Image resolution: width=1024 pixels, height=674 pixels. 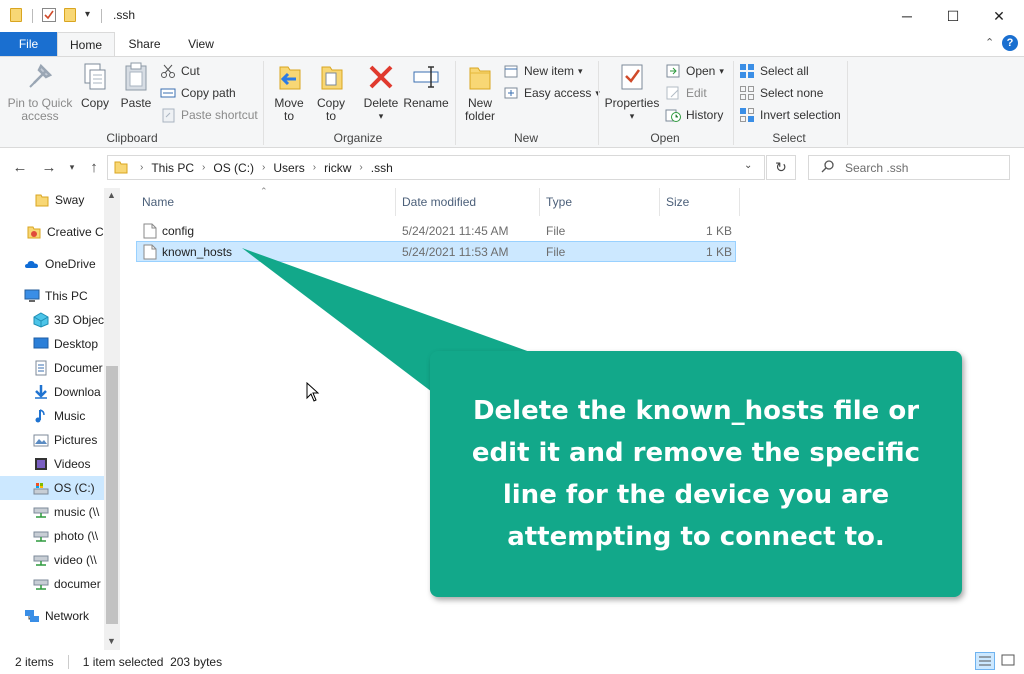 I want to click on copy-button: Copy, so click(x=95, y=85).